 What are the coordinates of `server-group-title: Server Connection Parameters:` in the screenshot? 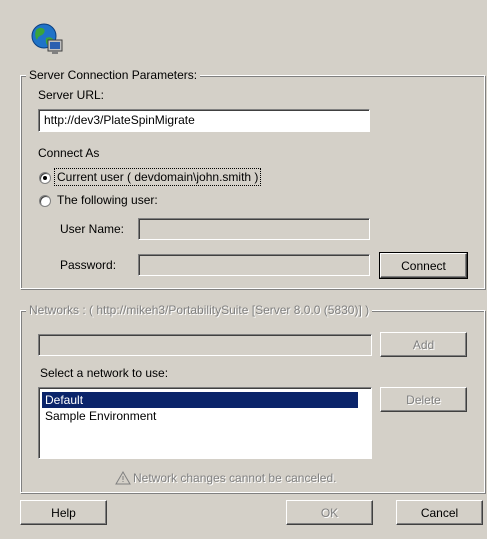 It's located at (113, 75).